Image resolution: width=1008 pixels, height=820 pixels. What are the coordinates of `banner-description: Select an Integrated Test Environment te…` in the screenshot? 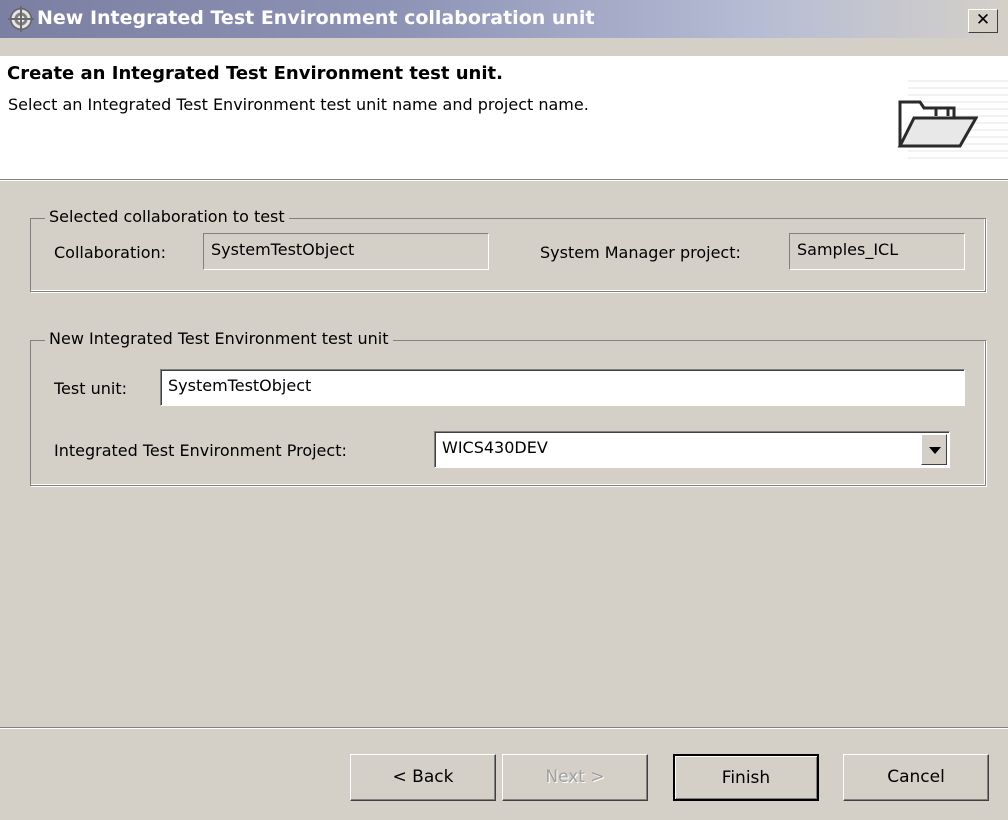 It's located at (298, 104).